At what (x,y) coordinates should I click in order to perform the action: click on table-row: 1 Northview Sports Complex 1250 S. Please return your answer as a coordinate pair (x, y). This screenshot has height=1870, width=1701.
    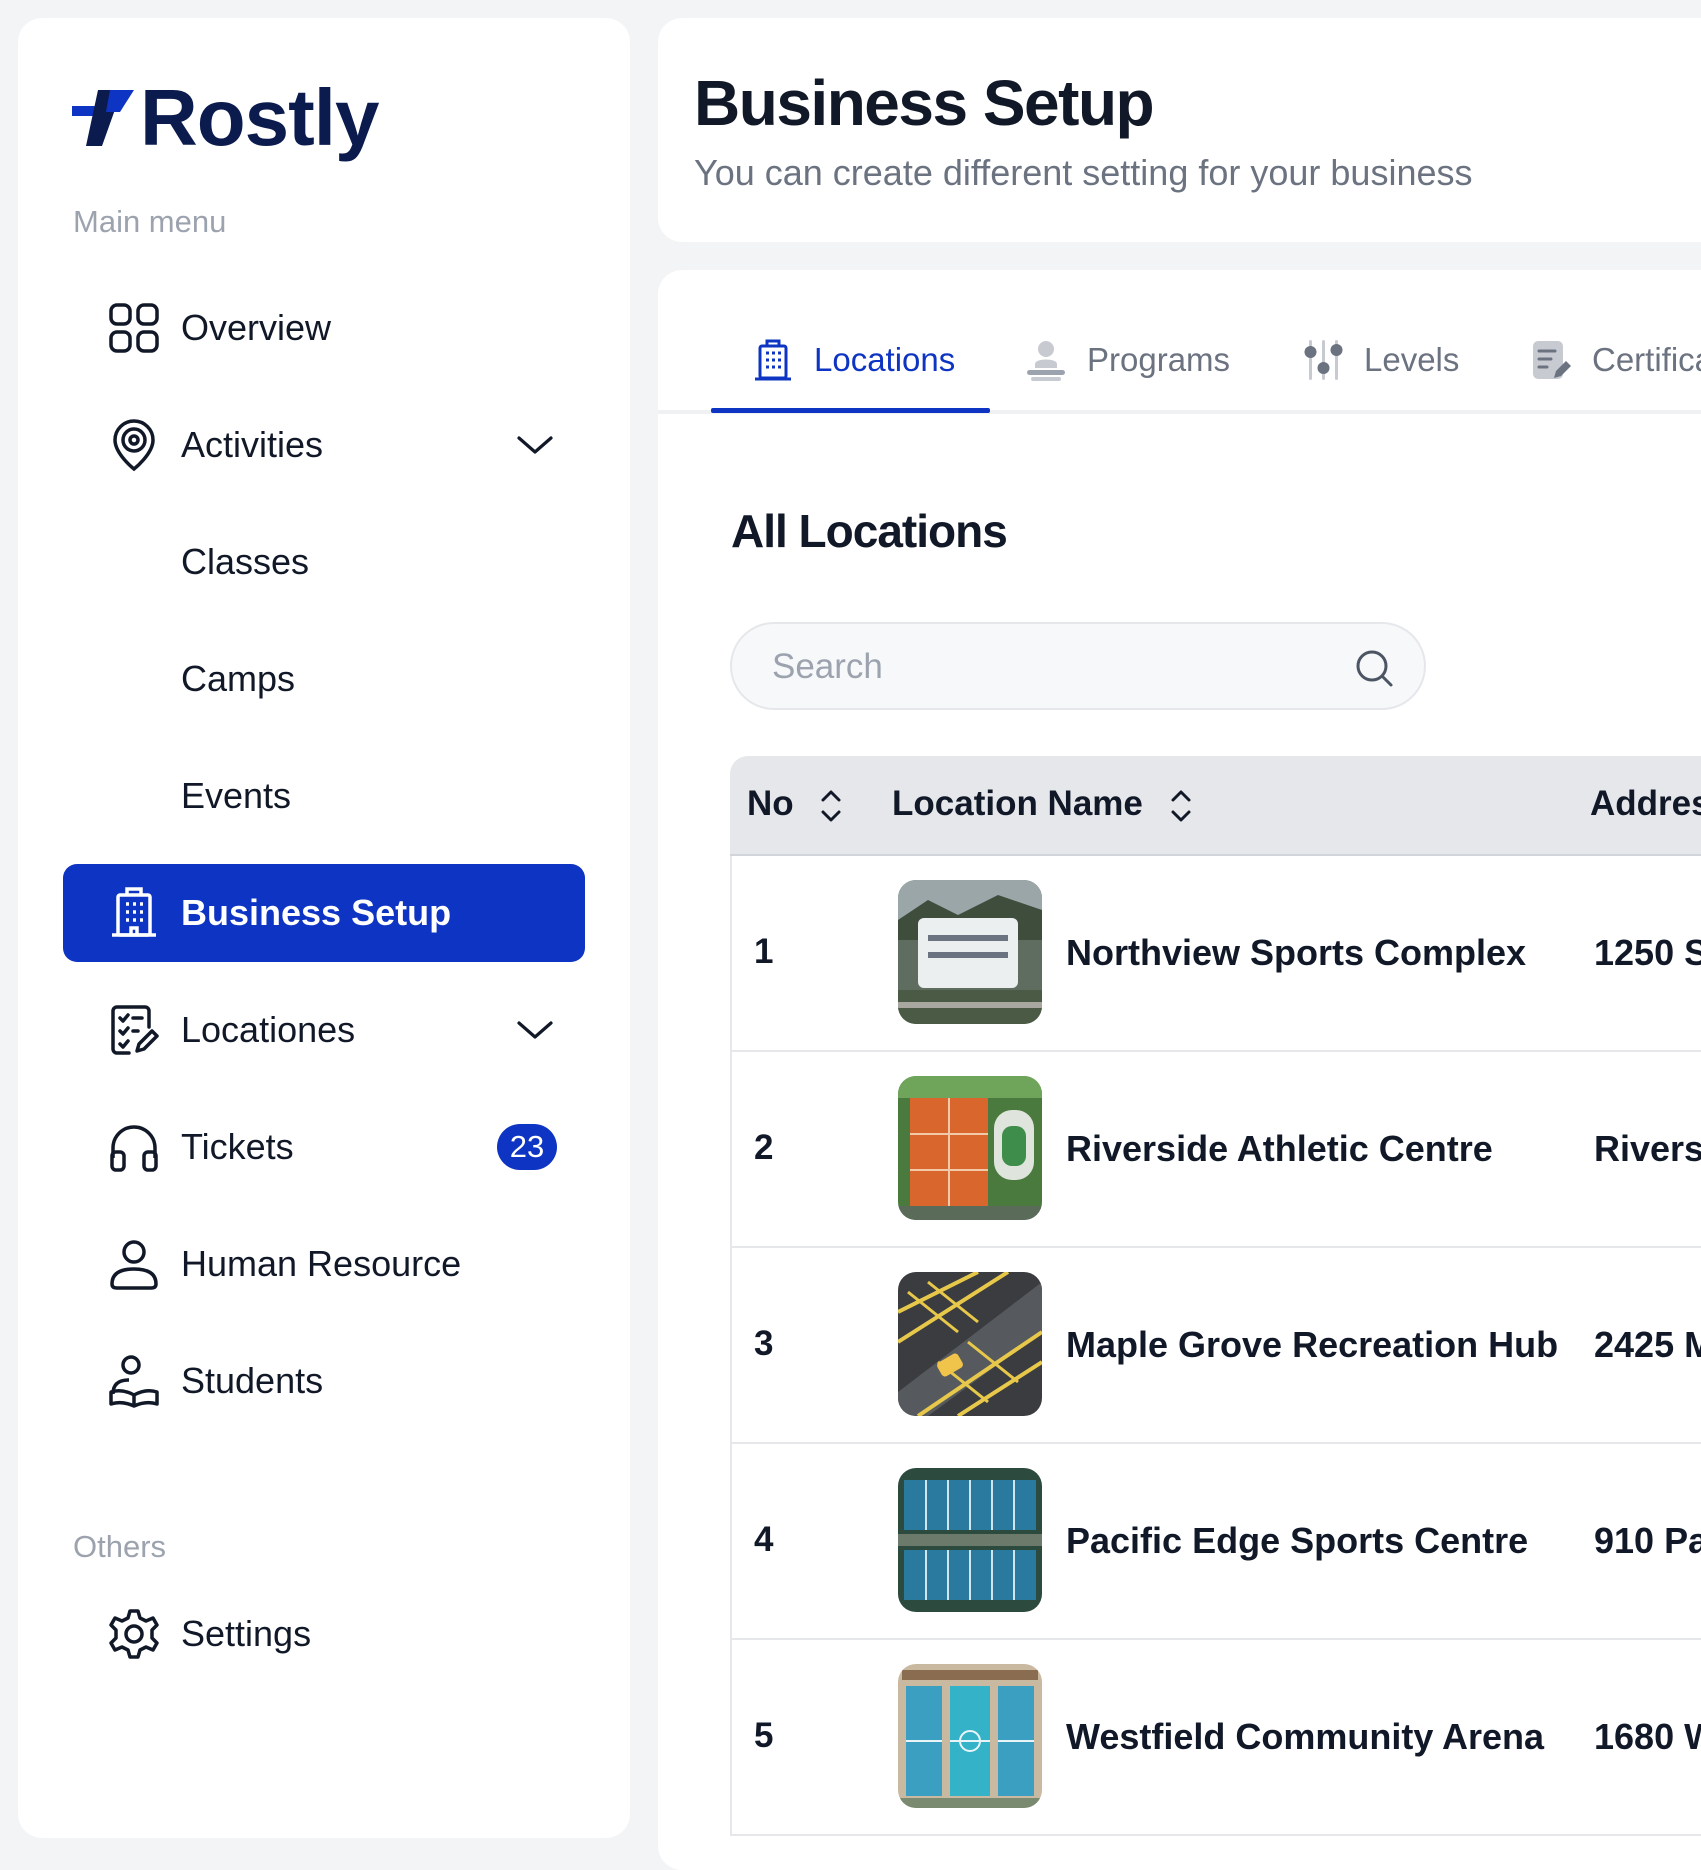
    Looking at the image, I should click on (1215, 954).